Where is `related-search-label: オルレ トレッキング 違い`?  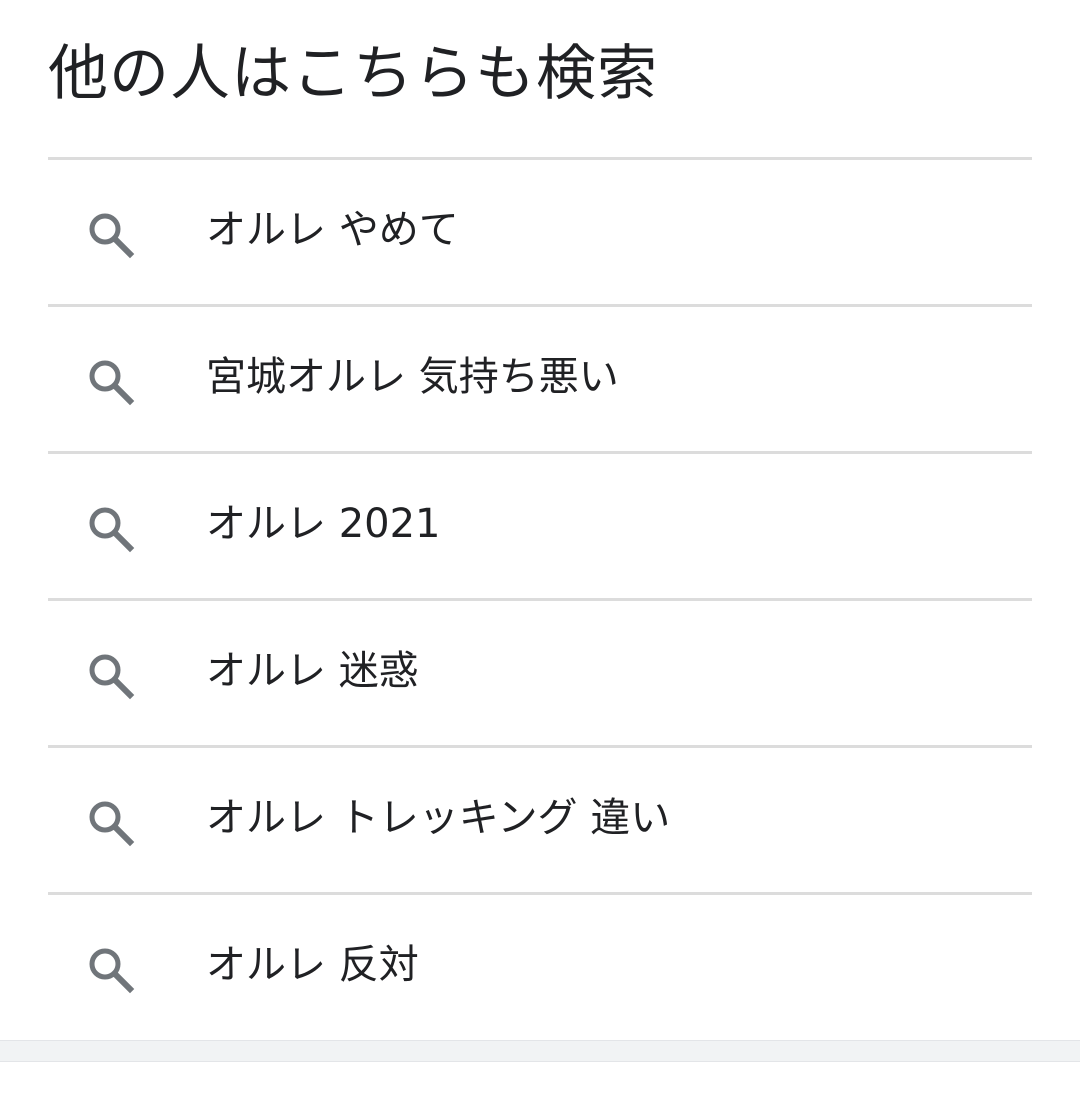 related-search-label: オルレ トレッキング 違い is located at coordinates (438, 818).